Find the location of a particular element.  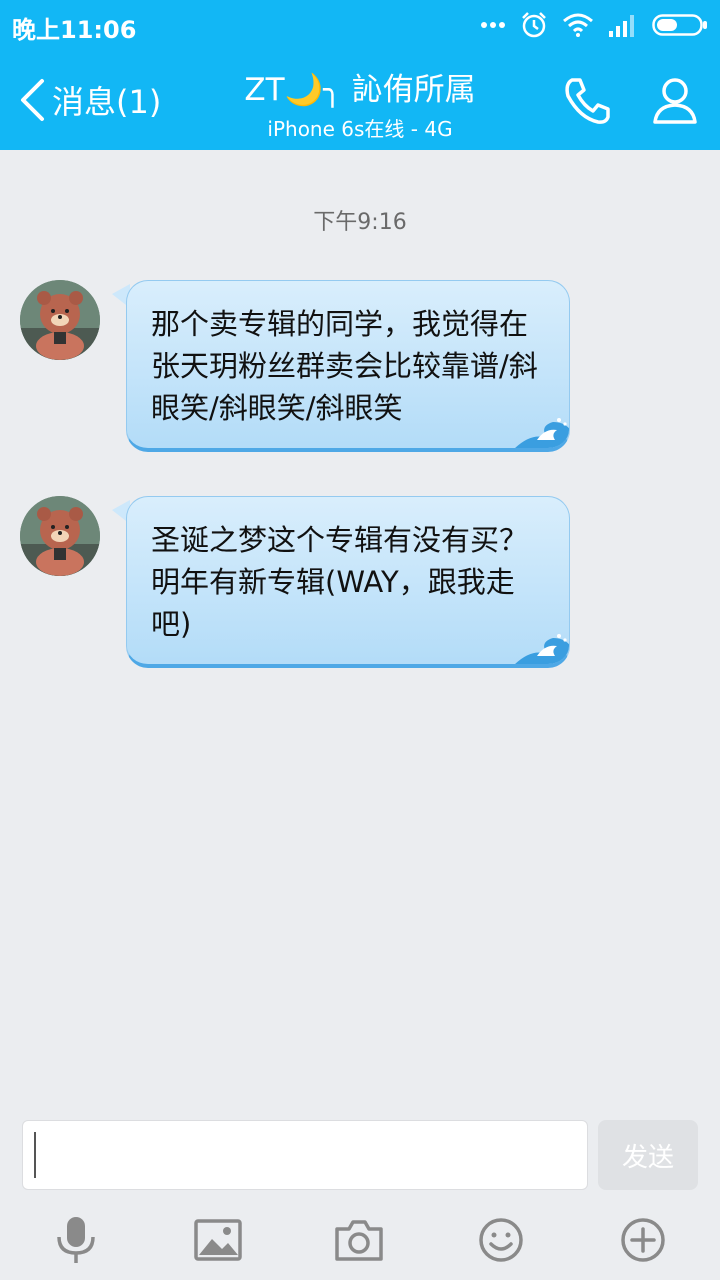

back-button: 消息(1) is located at coordinates (89, 100).